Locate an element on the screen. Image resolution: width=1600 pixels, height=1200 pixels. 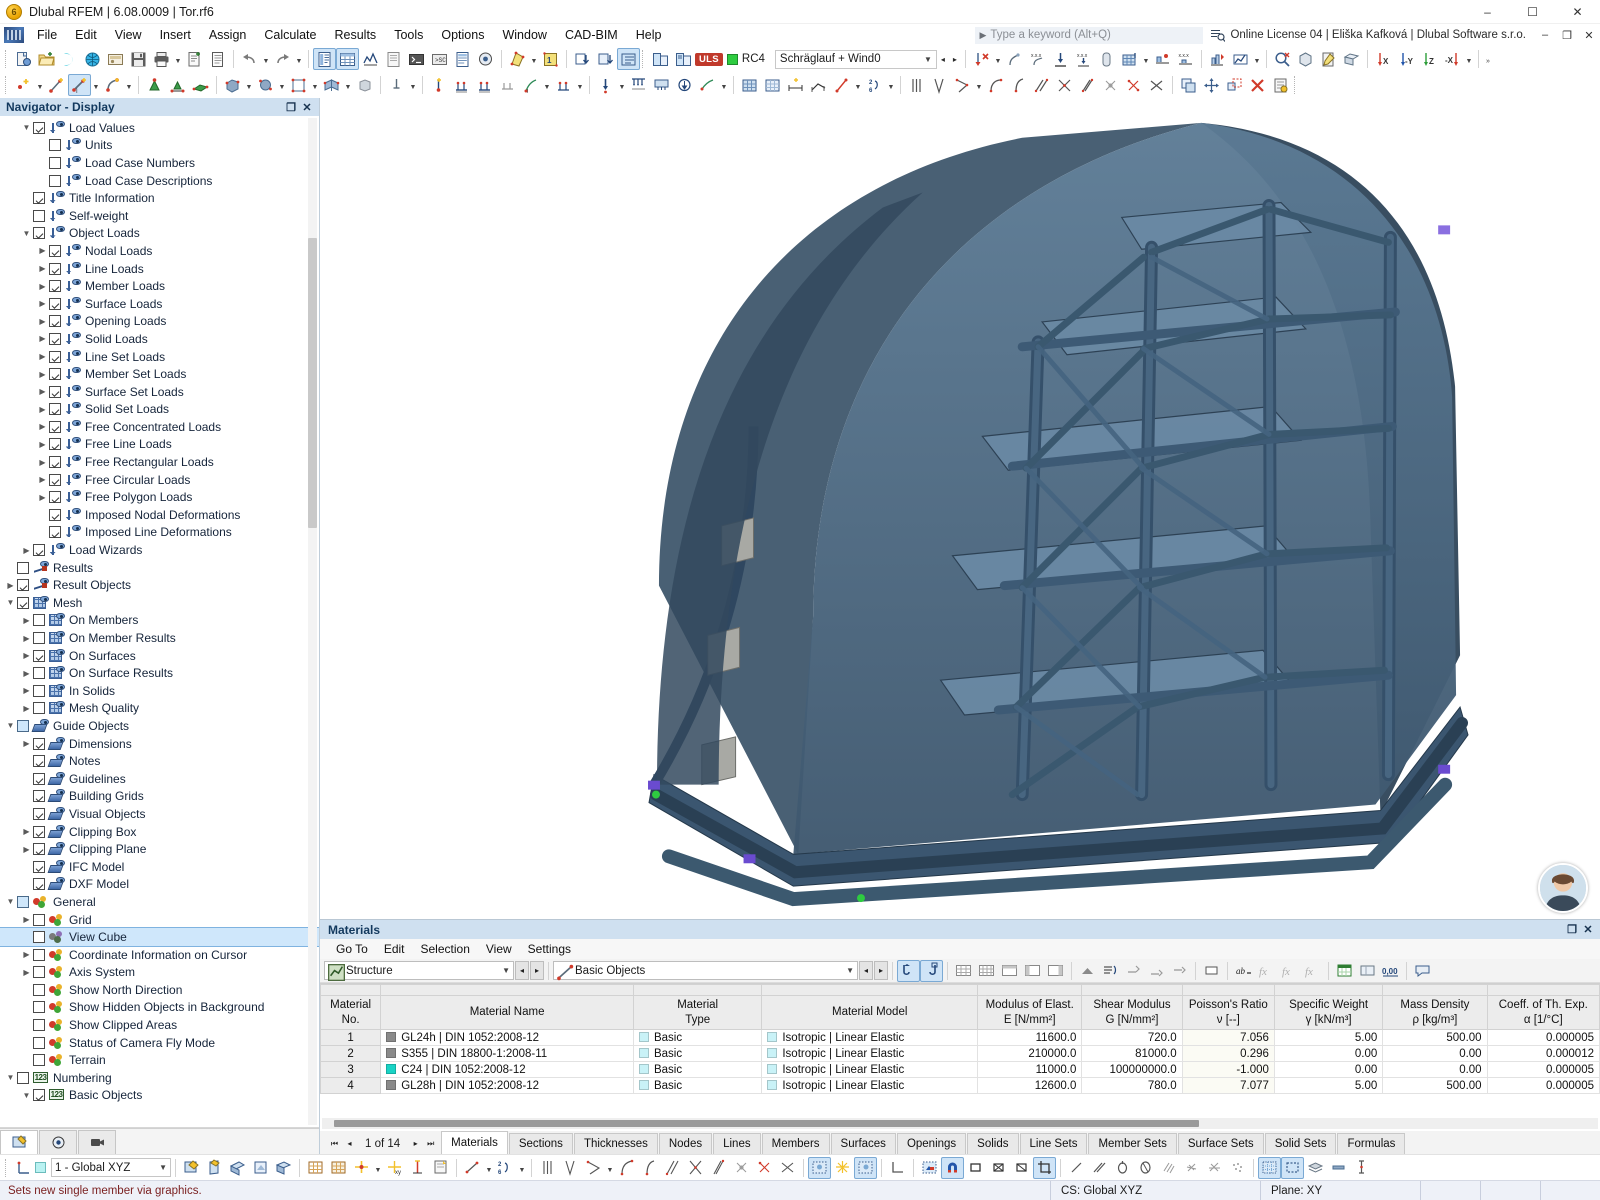
new-surface-set-button is located at coordinates (331, 85).